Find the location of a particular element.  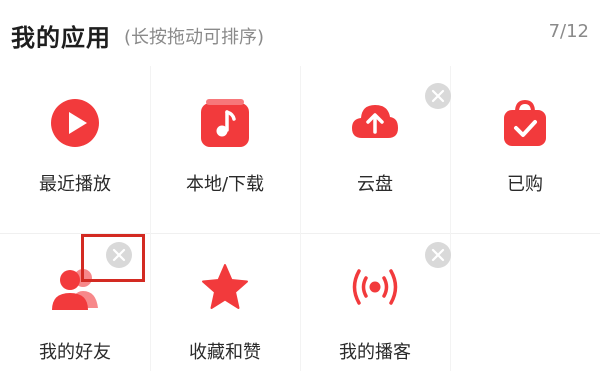

app-local-download: 本地/下载 is located at coordinates (225, 141).